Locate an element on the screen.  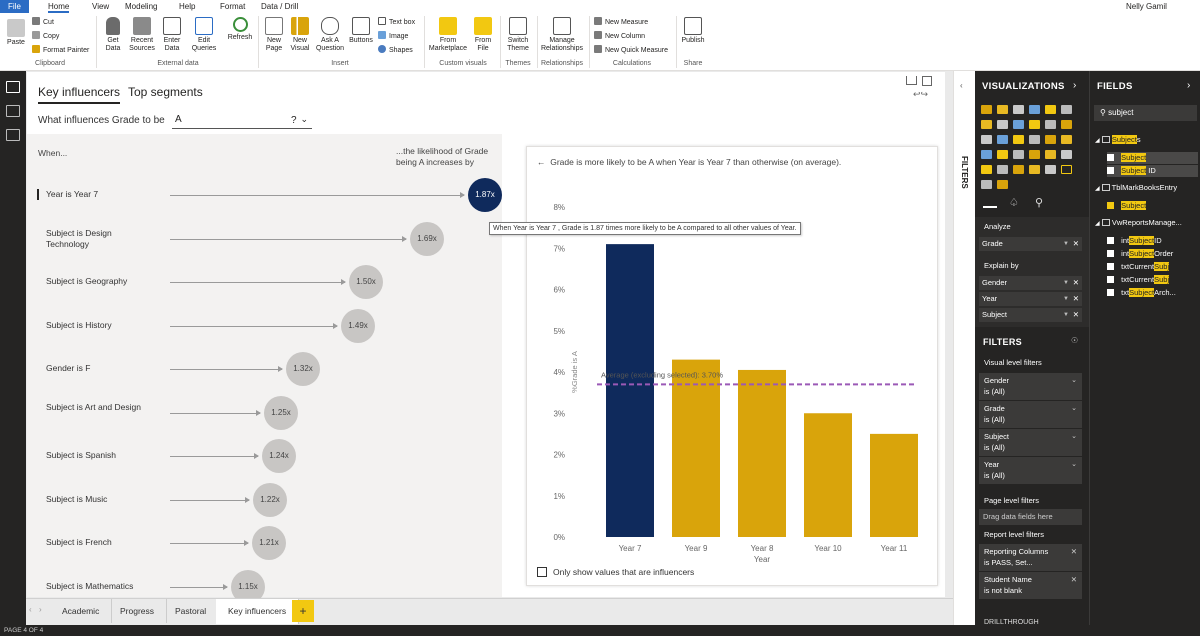
influence-bubble: 1.24x is located at coordinates (279, 456).